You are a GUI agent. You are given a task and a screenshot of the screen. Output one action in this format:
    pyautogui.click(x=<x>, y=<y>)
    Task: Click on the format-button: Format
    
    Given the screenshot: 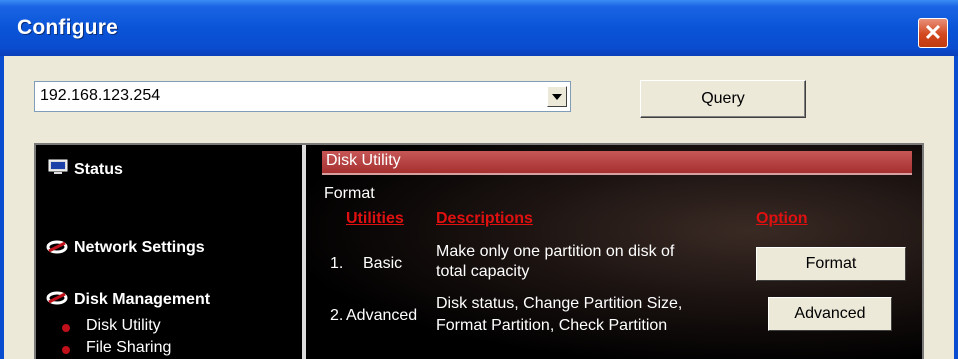 What is the action you would take?
    pyautogui.click(x=831, y=264)
    